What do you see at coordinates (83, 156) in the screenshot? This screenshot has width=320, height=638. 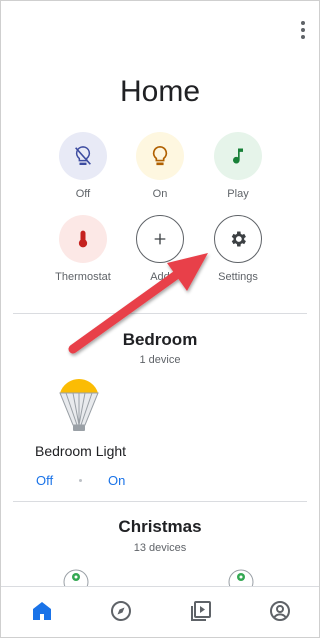 I see `light-off-icon` at bounding box center [83, 156].